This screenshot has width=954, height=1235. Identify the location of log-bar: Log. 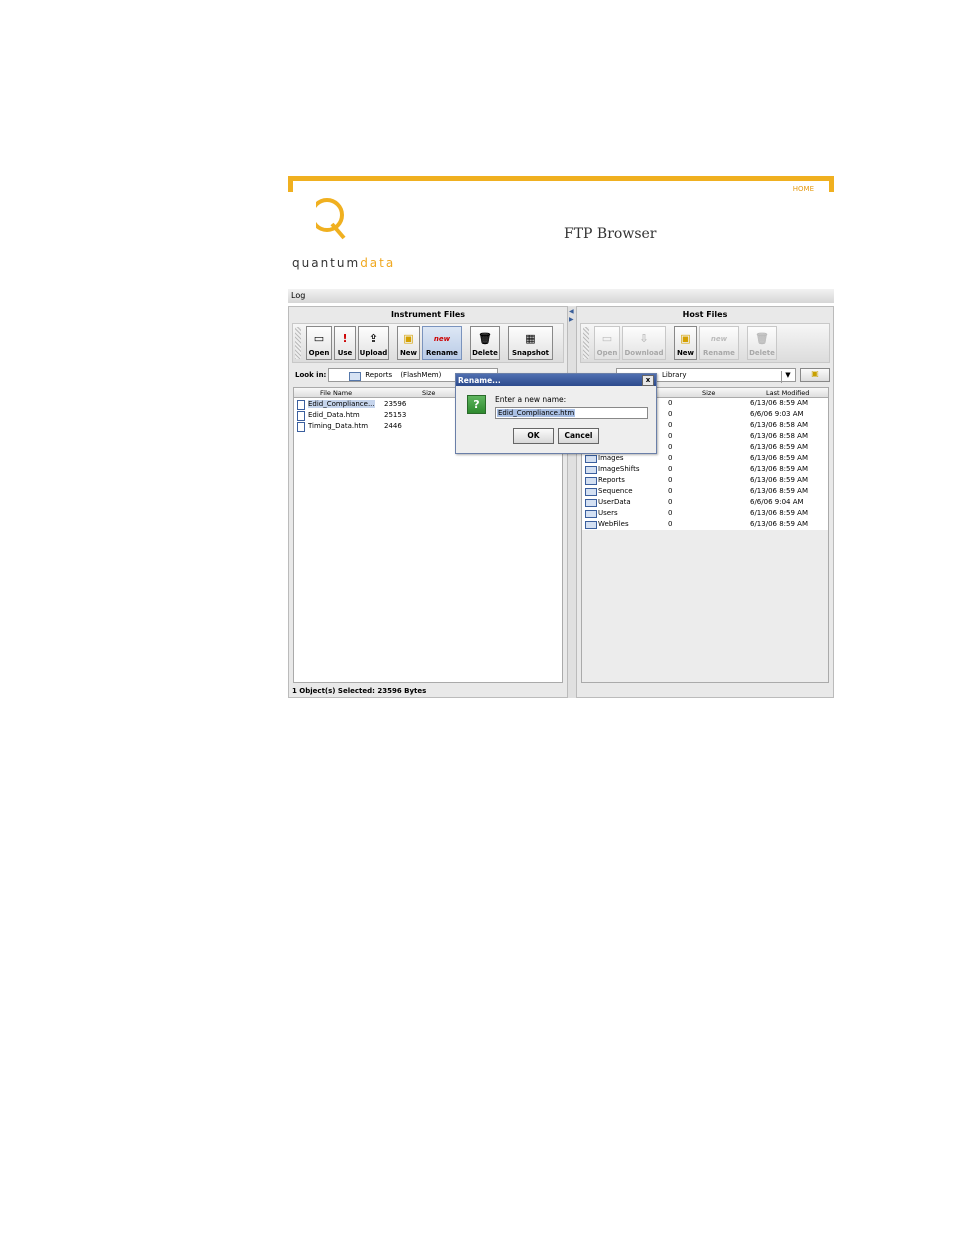
(561, 296).